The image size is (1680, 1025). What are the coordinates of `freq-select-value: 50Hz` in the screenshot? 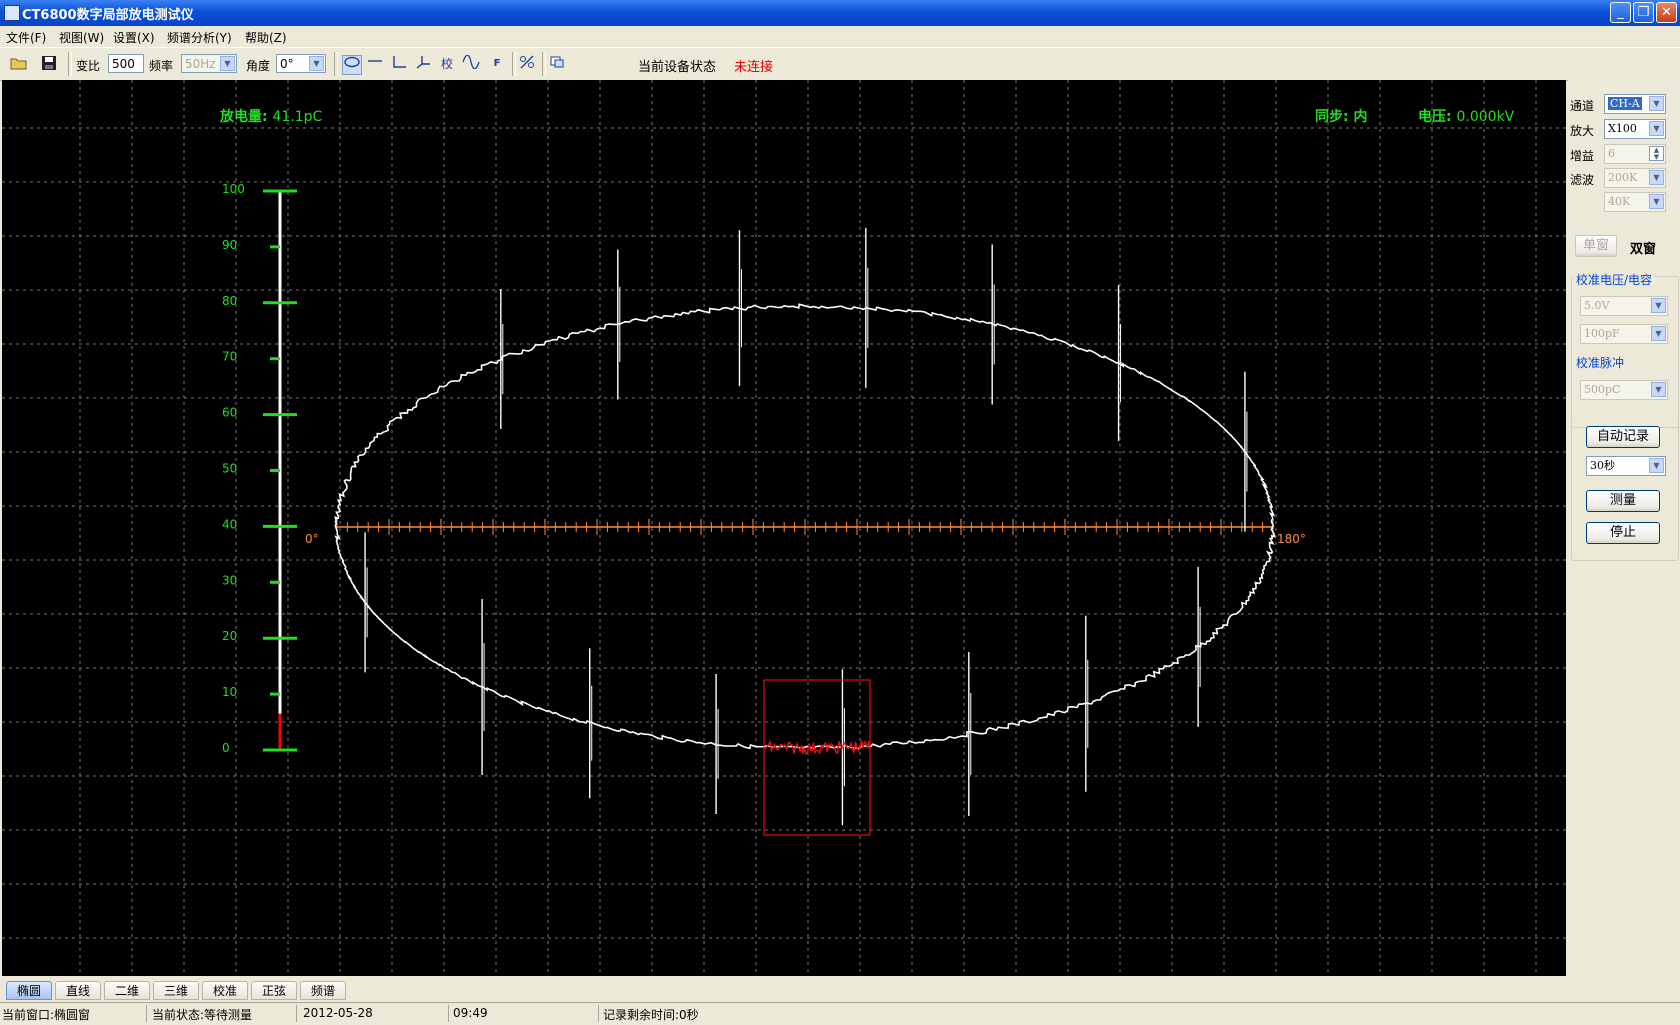 It's located at (200, 64).